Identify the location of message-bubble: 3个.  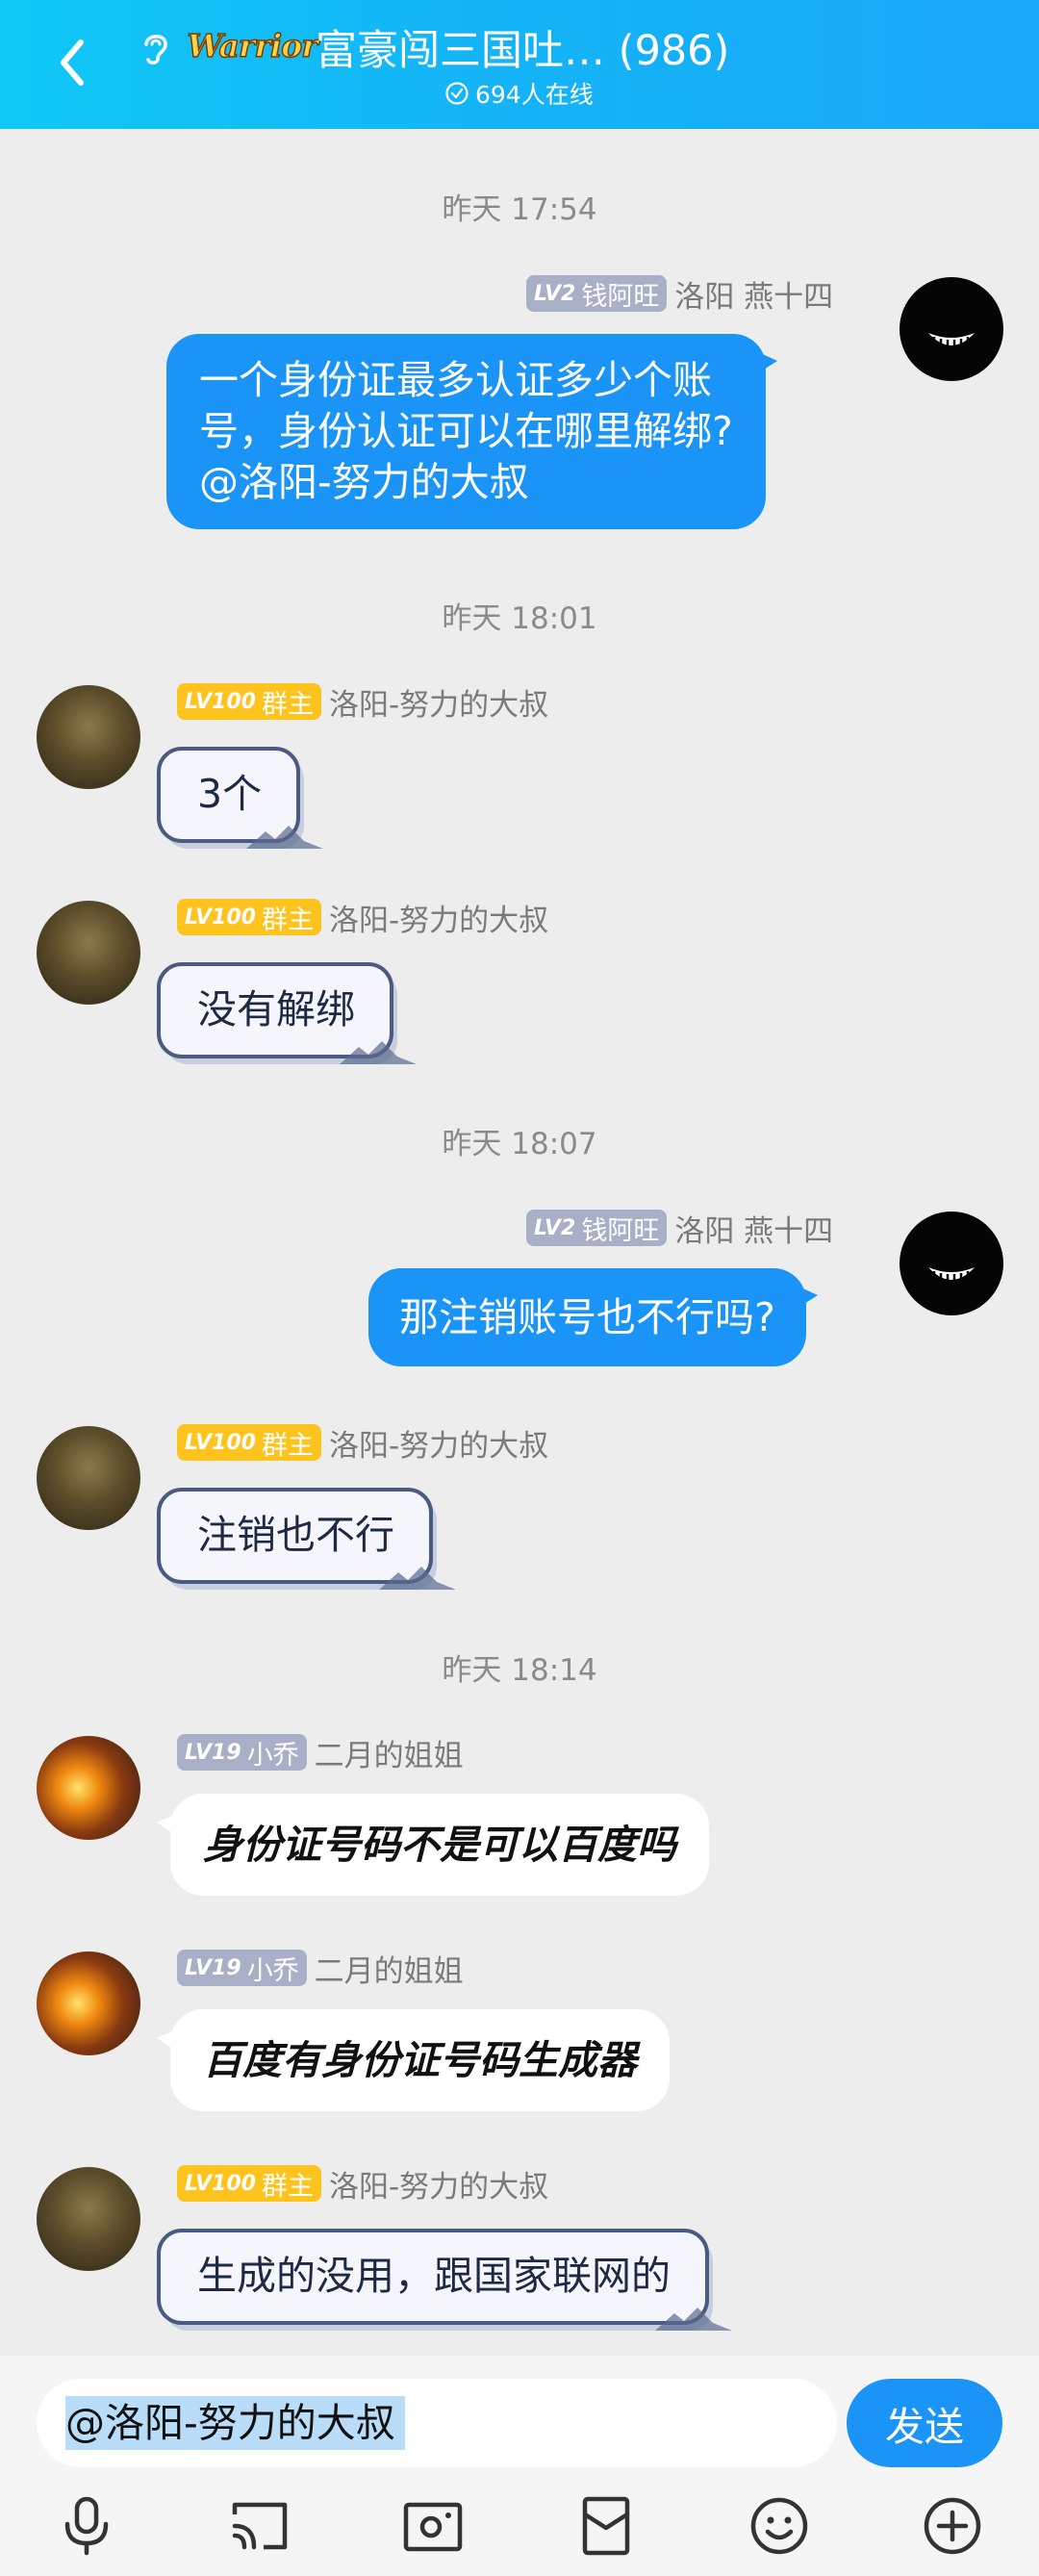
(240, 798).